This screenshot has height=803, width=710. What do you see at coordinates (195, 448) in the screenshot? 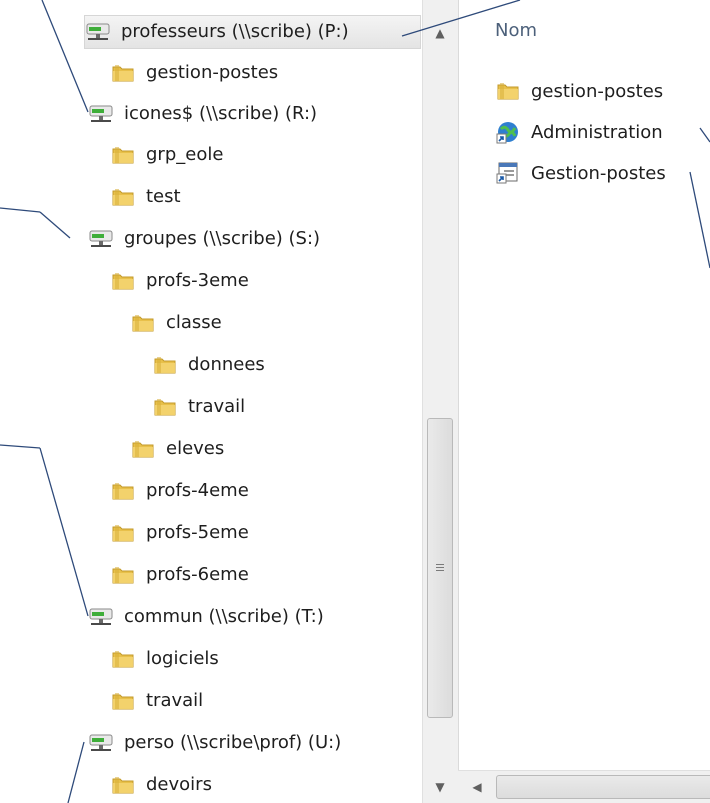
I see `tree-item-label: eleves` at bounding box center [195, 448].